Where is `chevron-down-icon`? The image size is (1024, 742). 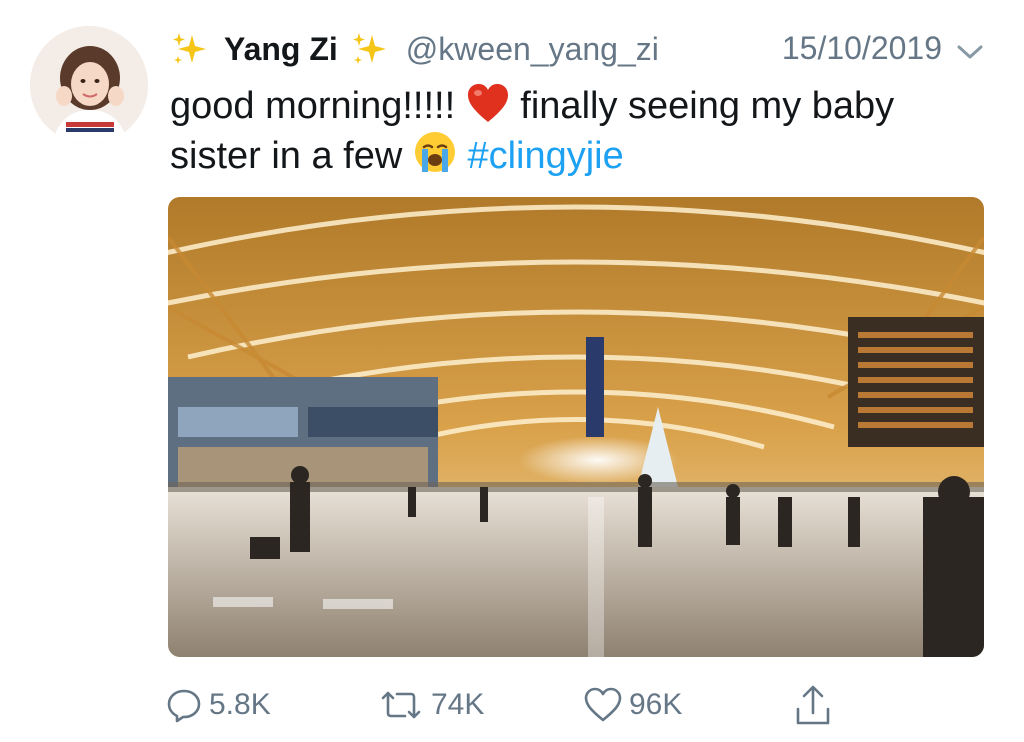 chevron-down-icon is located at coordinates (970, 49).